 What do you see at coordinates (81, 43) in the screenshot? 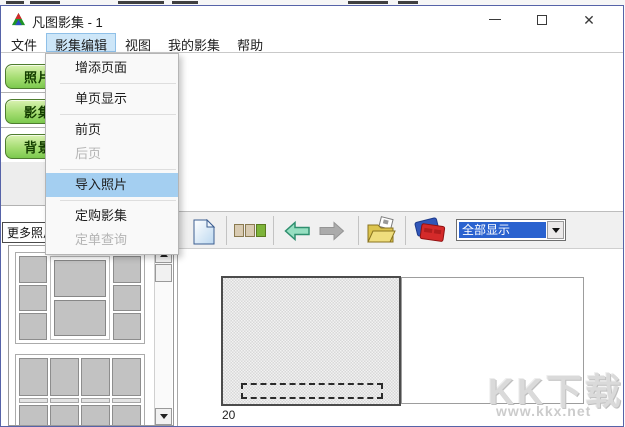
I see `menu-album-edit: 影集编辑` at bounding box center [81, 43].